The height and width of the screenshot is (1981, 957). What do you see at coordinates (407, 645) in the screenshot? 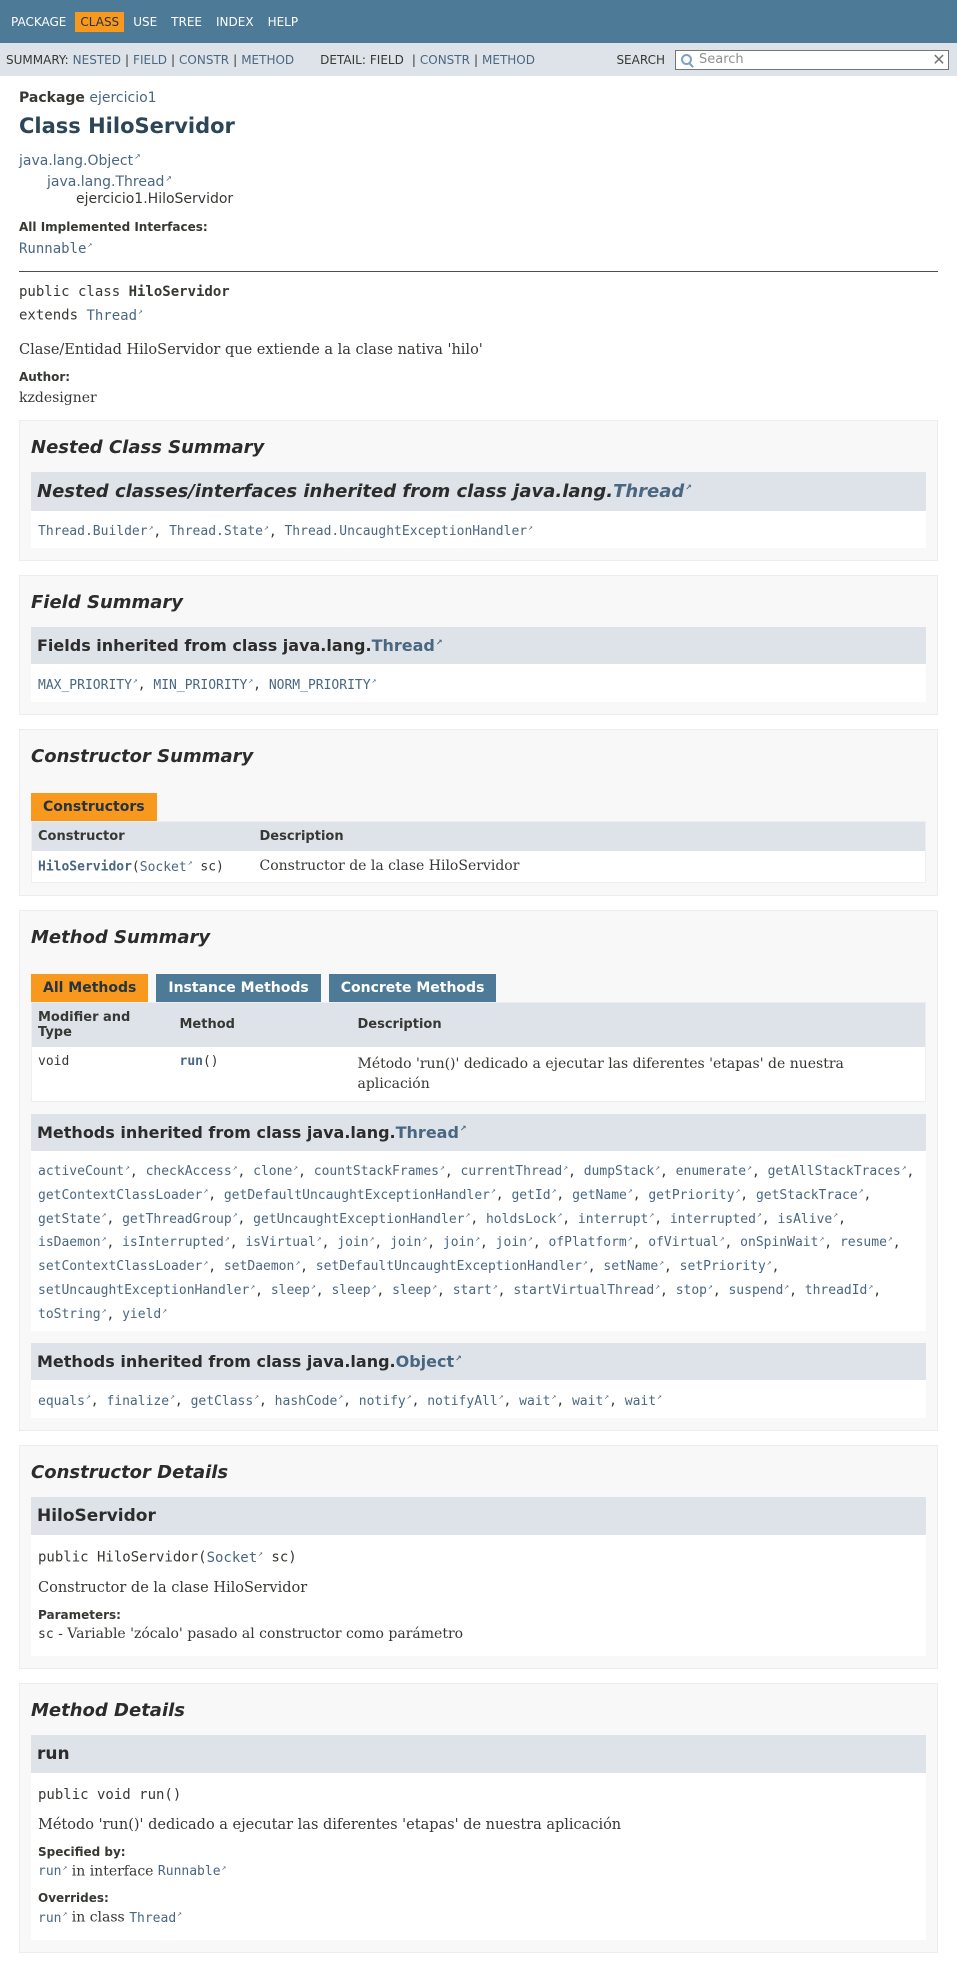
I see `fields-inherited-thread-link: Thread` at bounding box center [407, 645].